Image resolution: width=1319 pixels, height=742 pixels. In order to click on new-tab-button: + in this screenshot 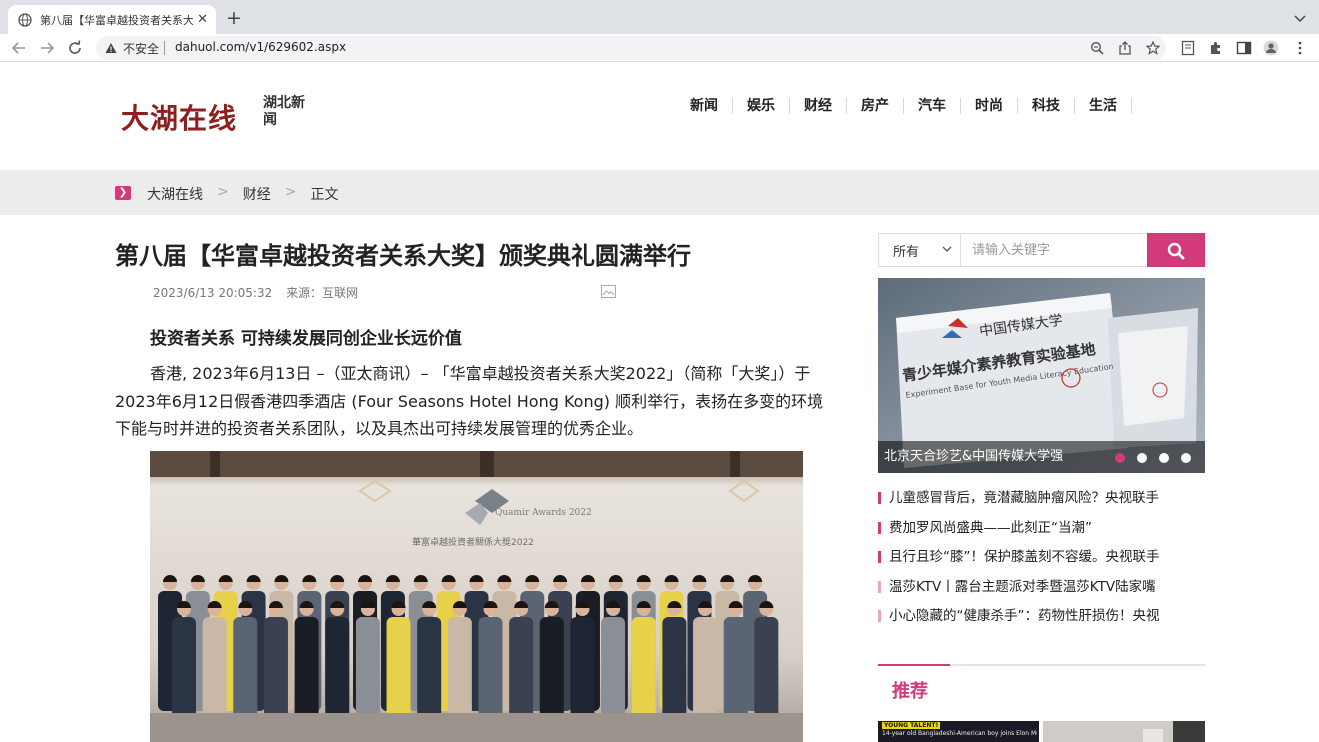, I will do `click(234, 18)`.